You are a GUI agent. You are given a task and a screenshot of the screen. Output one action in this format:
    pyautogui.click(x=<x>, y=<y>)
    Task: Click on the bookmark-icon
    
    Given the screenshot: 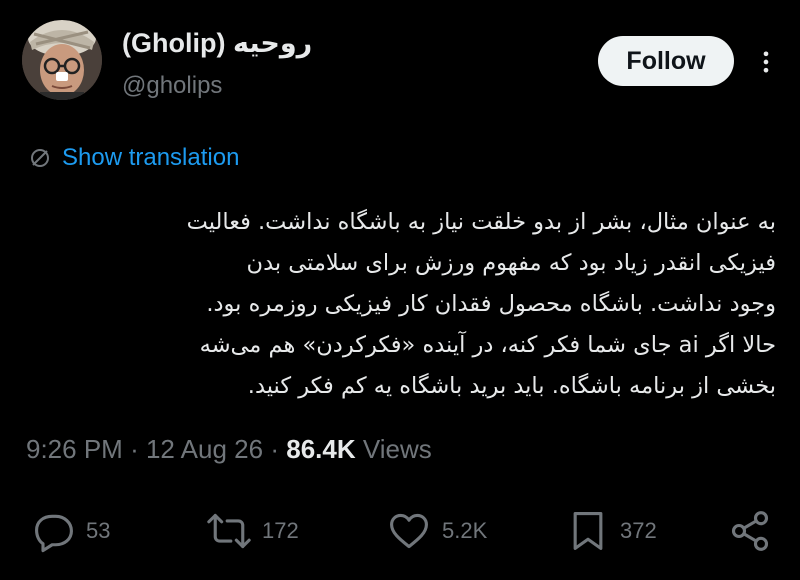 What is the action you would take?
    pyautogui.click(x=588, y=531)
    